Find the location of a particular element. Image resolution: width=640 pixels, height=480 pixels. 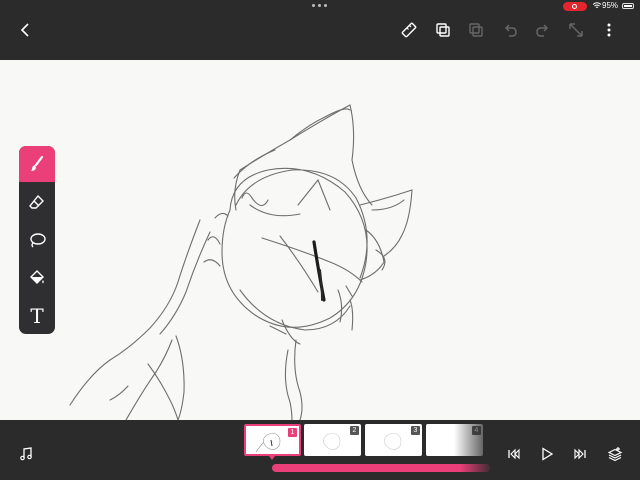

sound-button is located at coordinates (26, 454).